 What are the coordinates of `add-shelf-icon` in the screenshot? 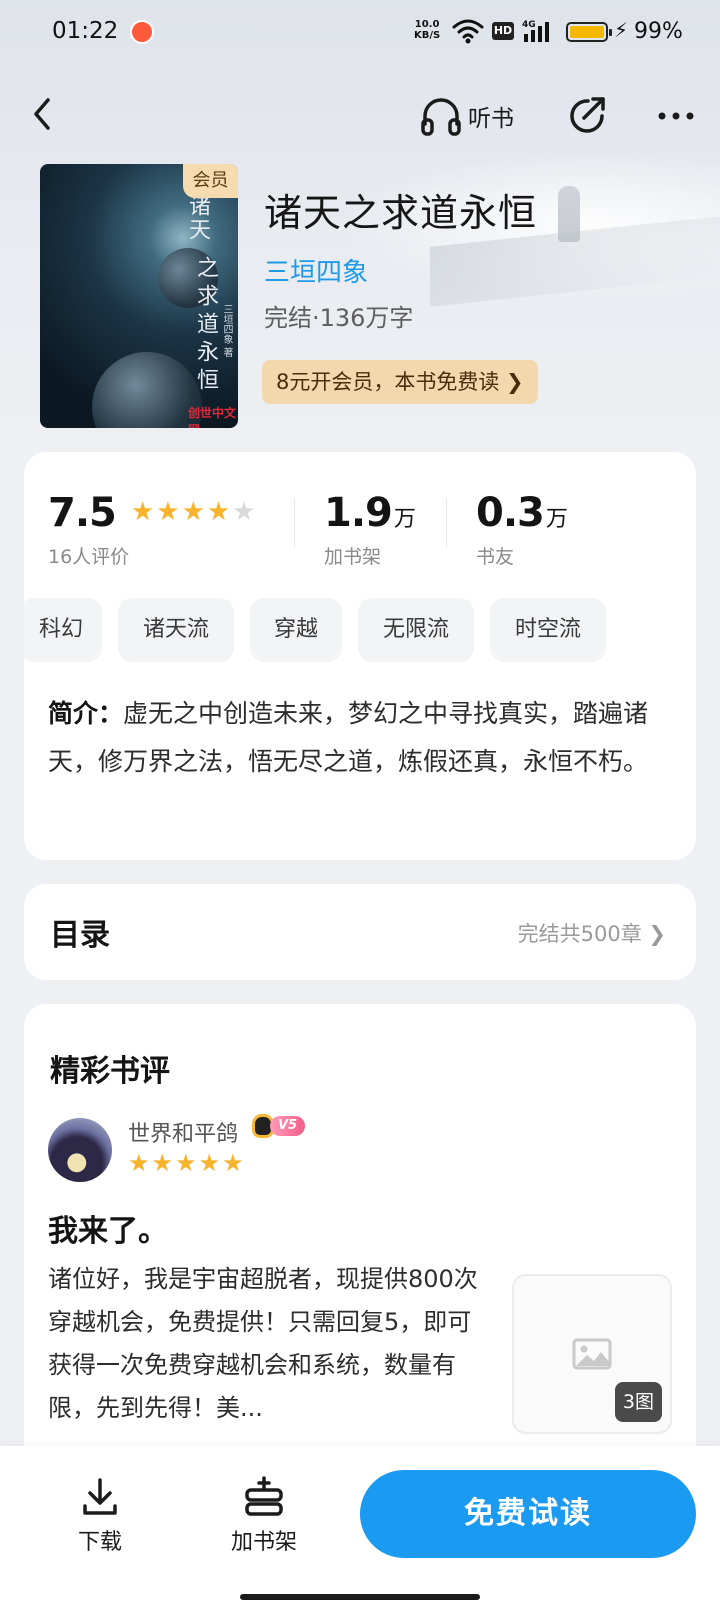 It's located at (264, 1496).